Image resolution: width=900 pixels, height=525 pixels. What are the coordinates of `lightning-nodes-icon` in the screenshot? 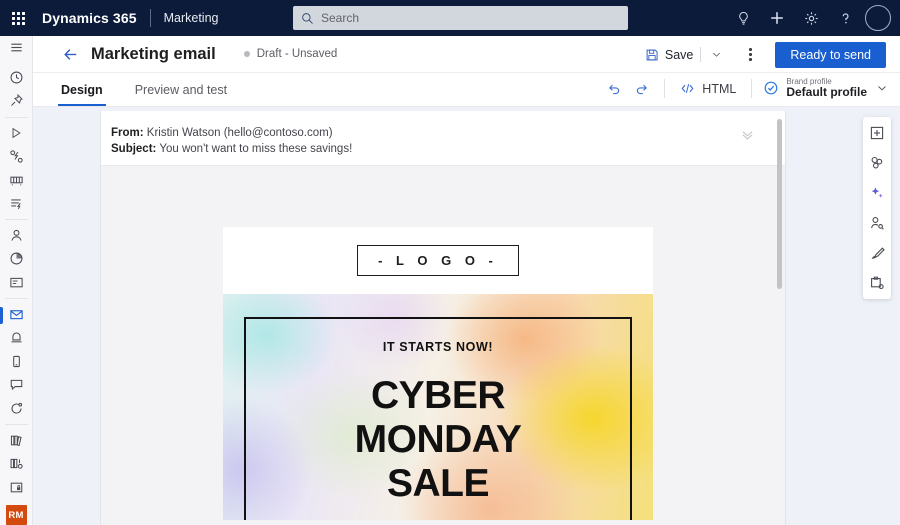 It's located at (16, 156).